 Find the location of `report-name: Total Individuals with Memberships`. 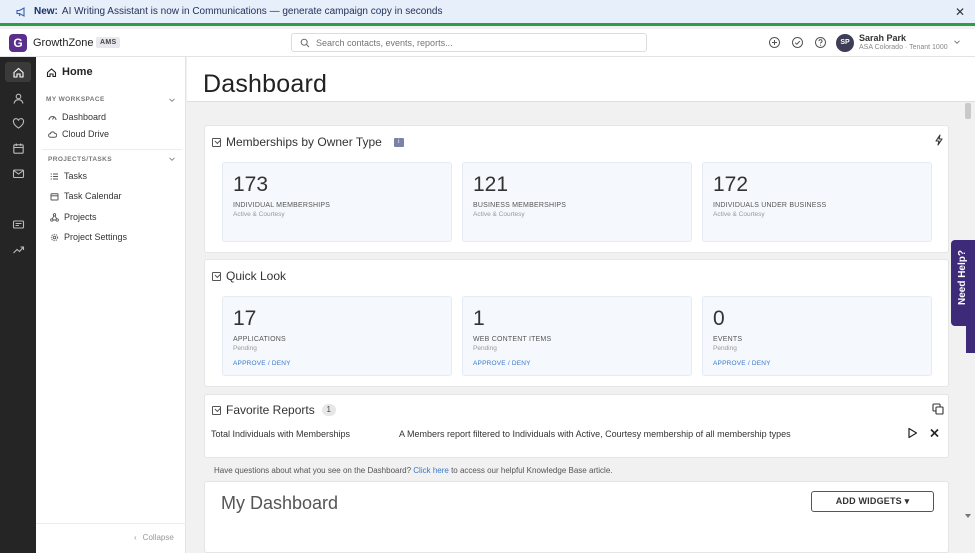

report-name: Total Individuals with Memberships is located at coordinates (280, 434).